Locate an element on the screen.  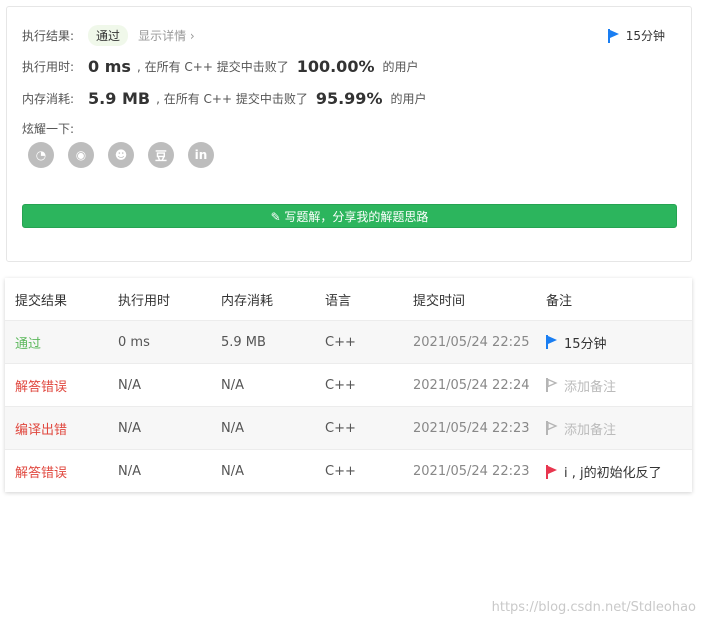
header-runtime: 执行用时 is located at coordinates (144, 301).